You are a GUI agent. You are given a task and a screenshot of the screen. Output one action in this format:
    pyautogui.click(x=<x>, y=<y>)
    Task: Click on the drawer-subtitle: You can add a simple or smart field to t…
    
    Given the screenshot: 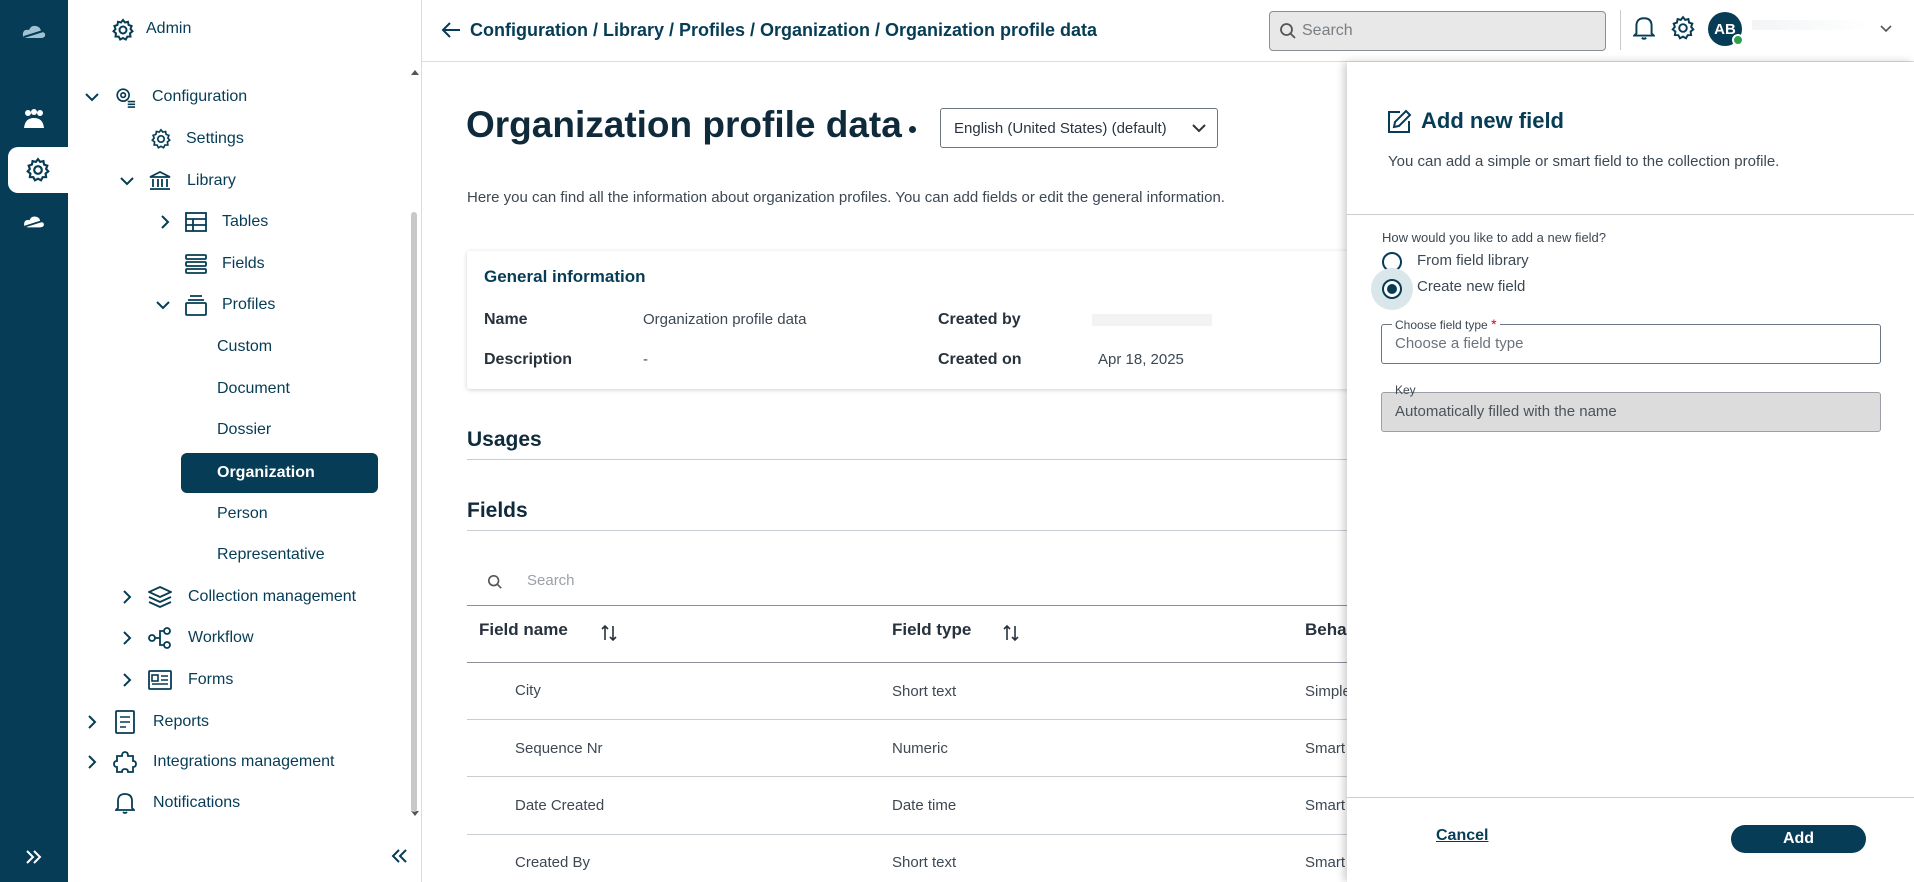 What is the action you would take?
    pyautogui.click(x=1584, y=161)
    